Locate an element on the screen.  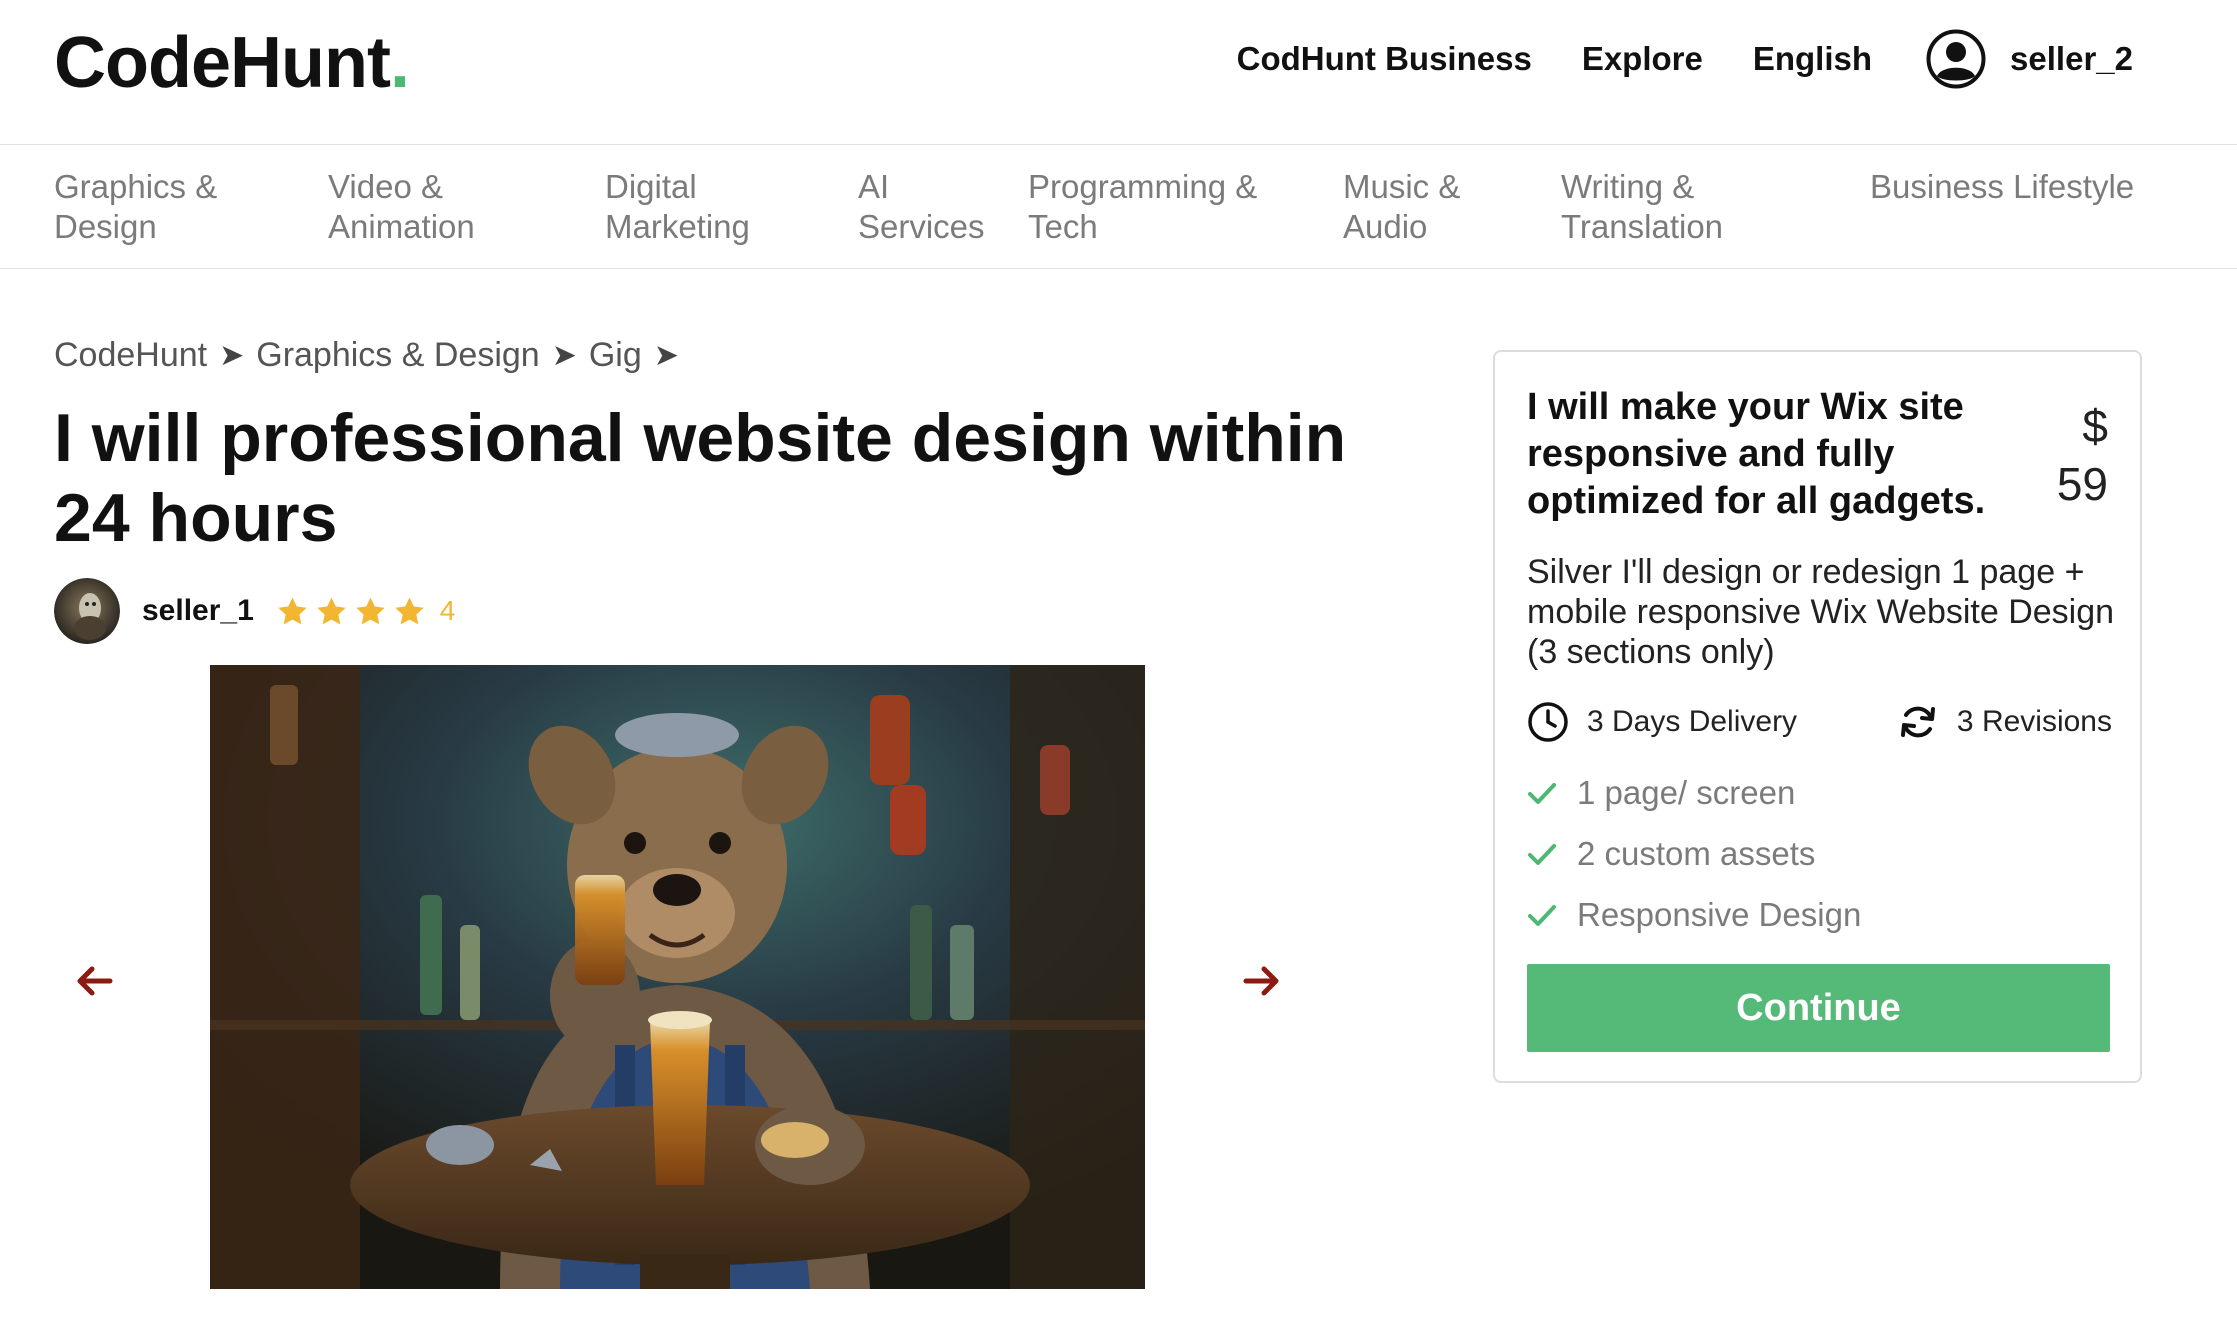
clock-icon is located at coordinates (1548, 722).